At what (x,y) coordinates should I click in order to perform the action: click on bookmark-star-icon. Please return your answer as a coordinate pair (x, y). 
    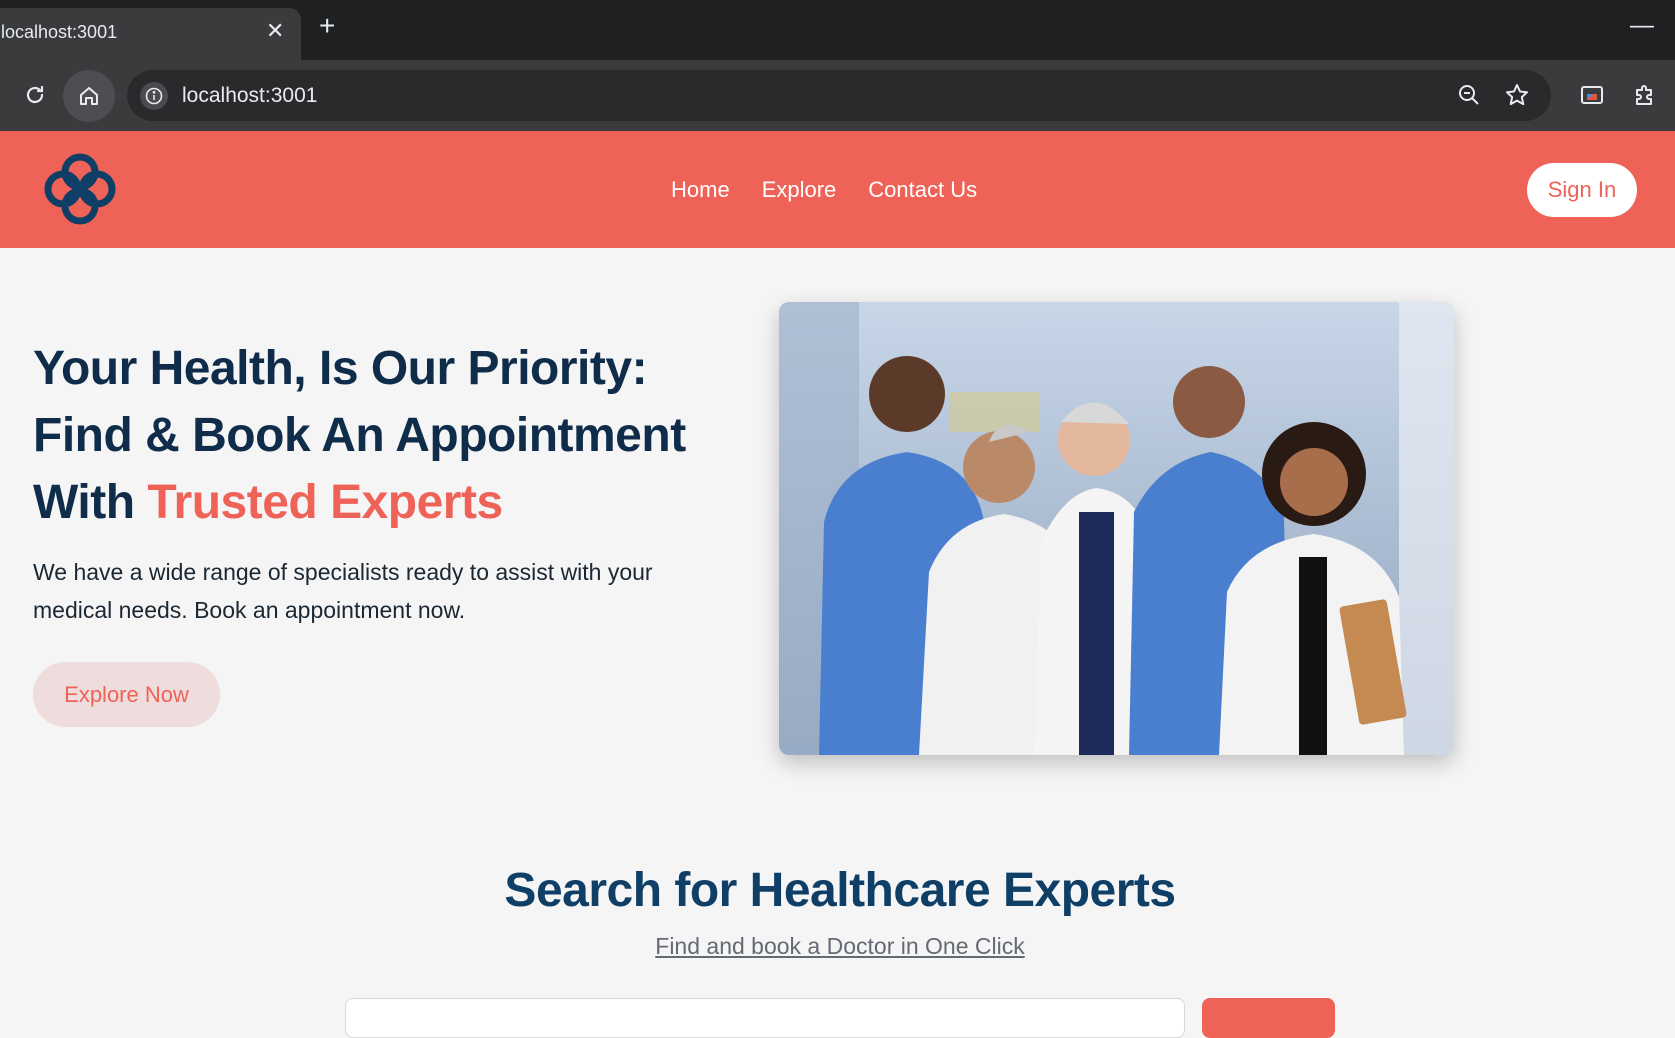
    Looking at the image, I should click on (1517, 97).